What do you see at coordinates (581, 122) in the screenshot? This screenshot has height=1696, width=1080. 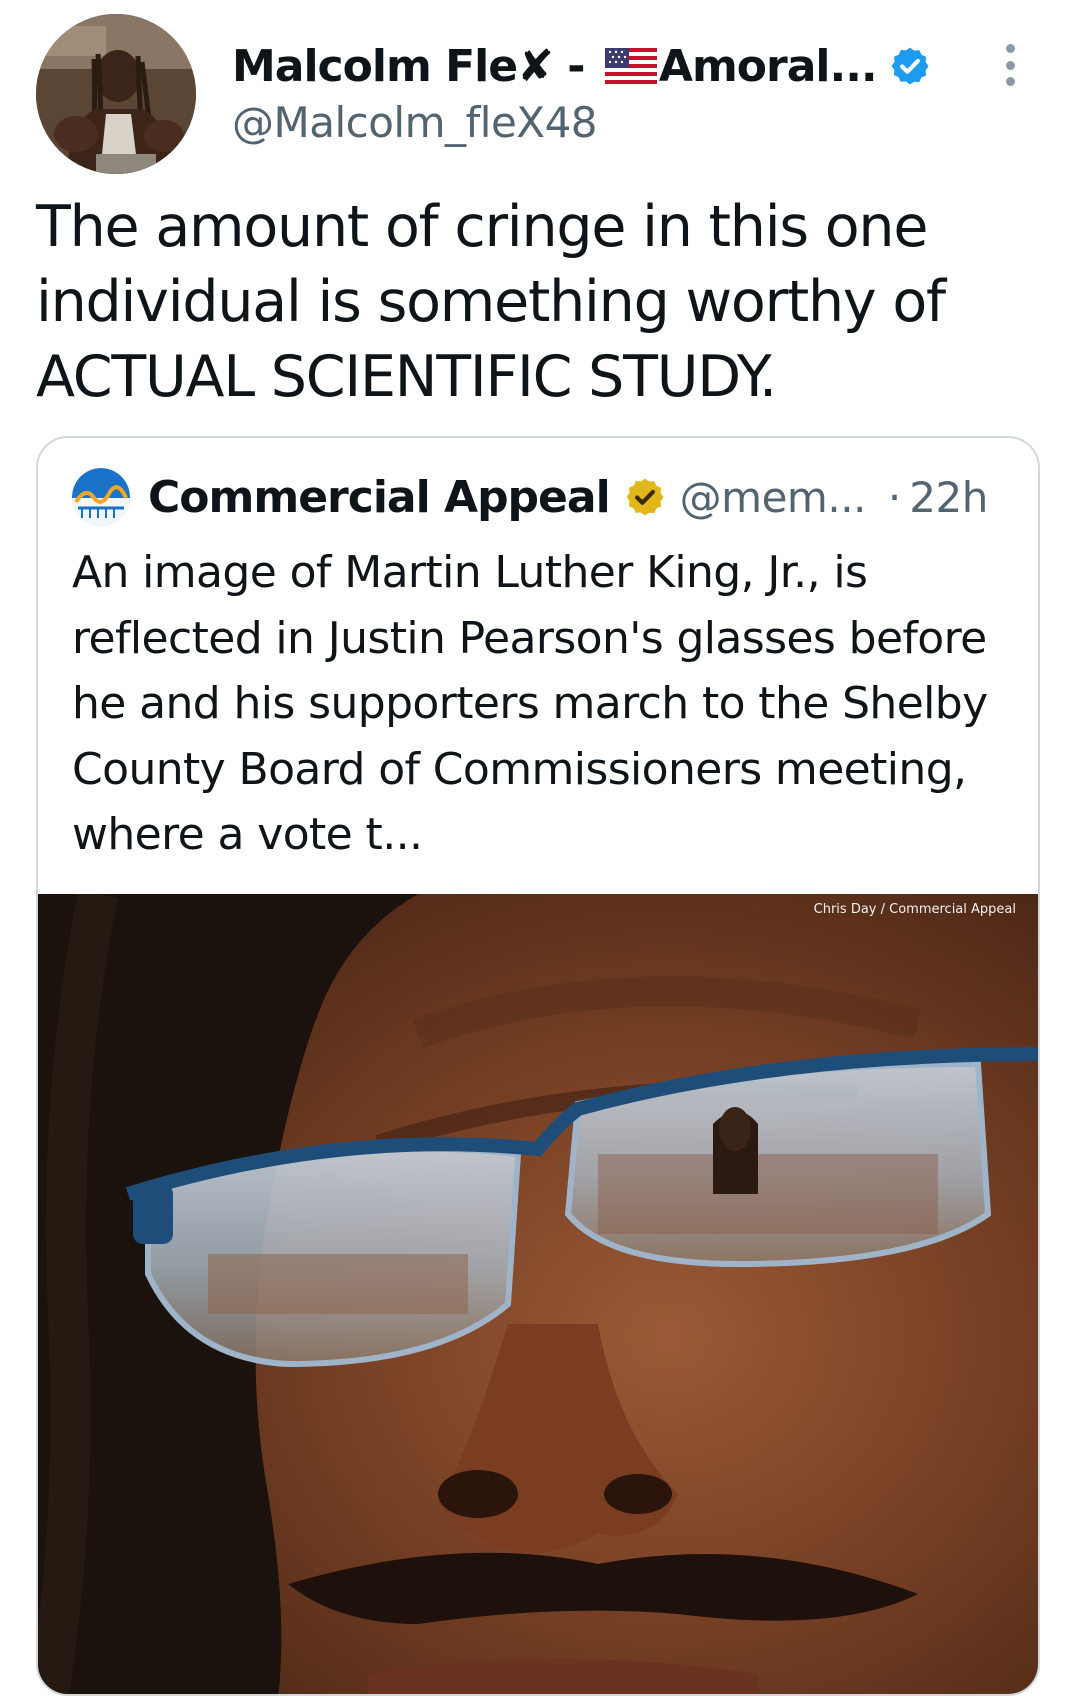 I see `author-handle: @Malcolm_fleX48` at bounding box center [581, 122].